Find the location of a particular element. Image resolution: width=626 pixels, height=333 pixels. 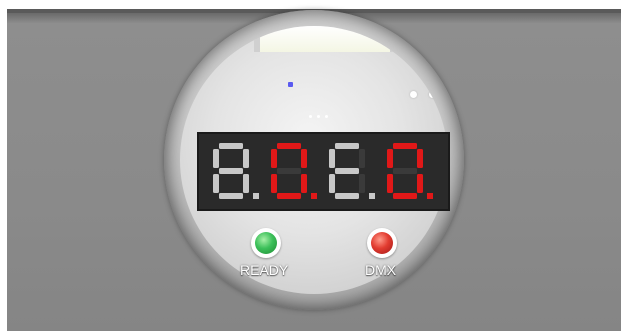

digit-3-segment-b is located at coordinates (362, 158).